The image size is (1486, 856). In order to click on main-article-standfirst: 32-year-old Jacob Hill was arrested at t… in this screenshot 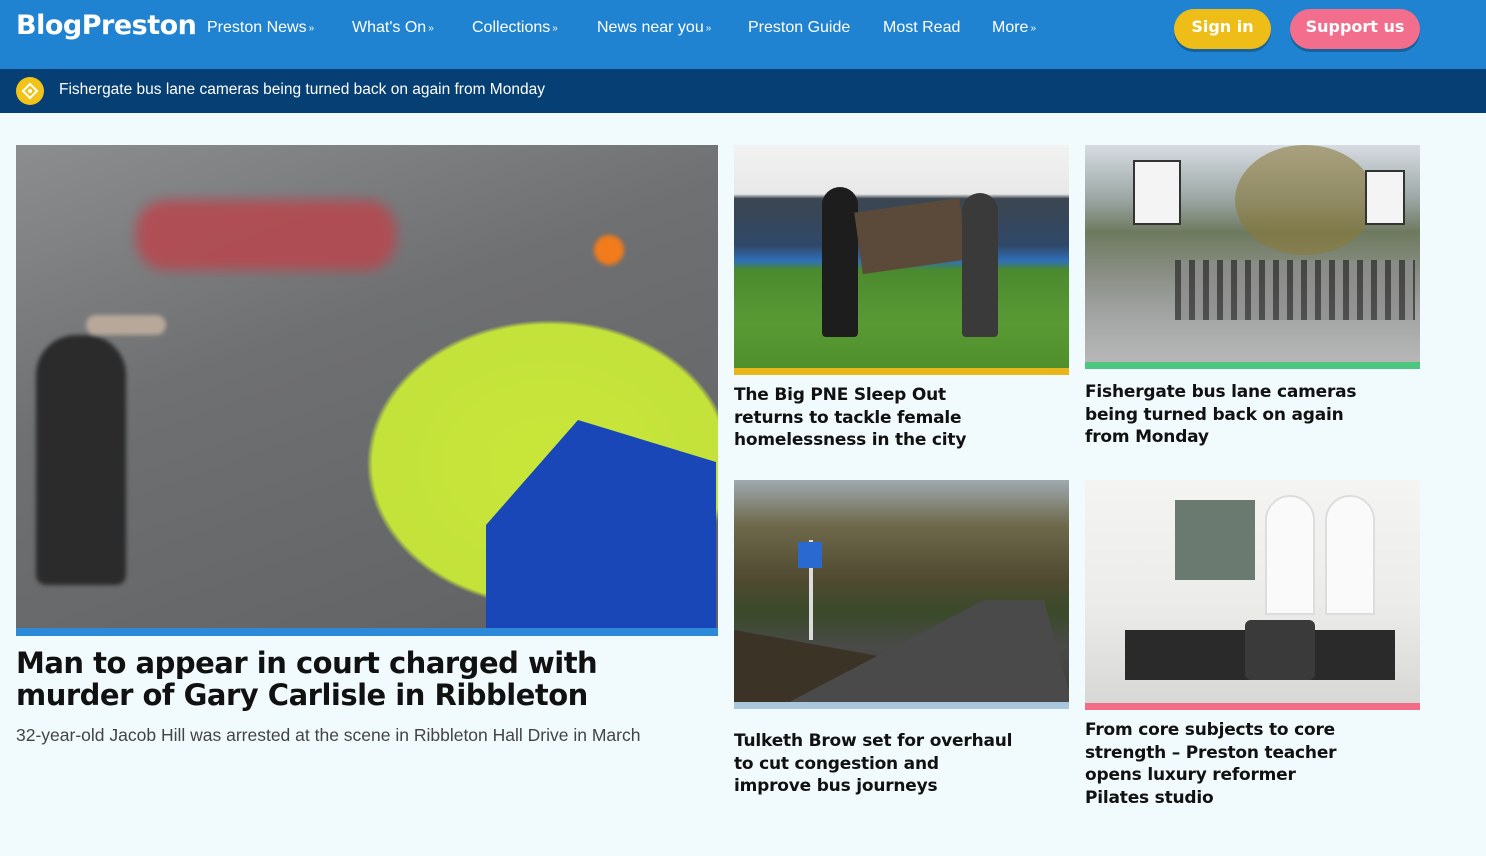, I will do `click(328, 735)`.